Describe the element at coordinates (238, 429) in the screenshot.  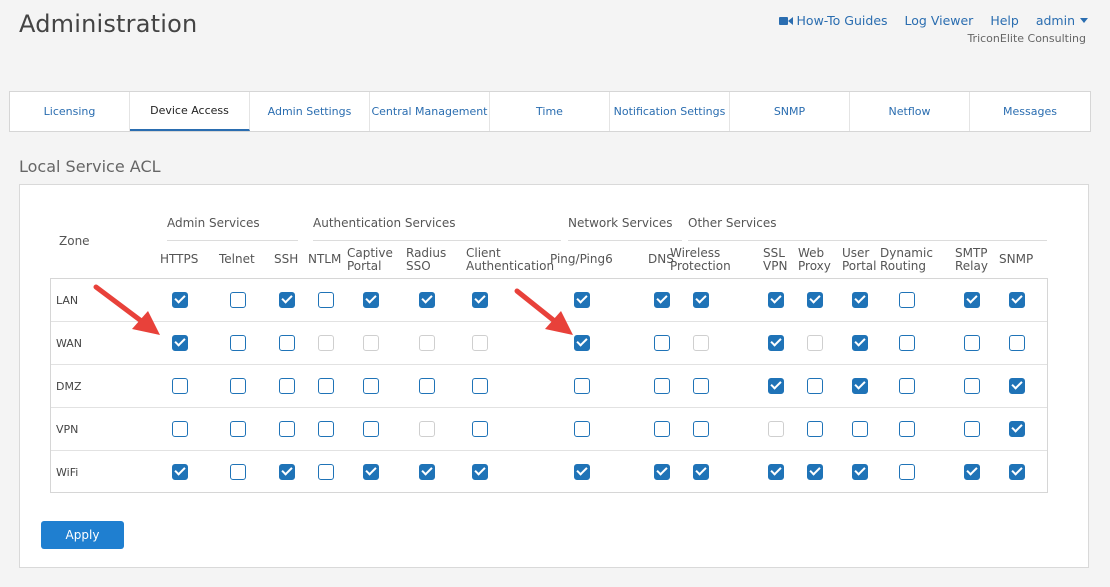
I see `checkbox-vpn-telnet` at that location.